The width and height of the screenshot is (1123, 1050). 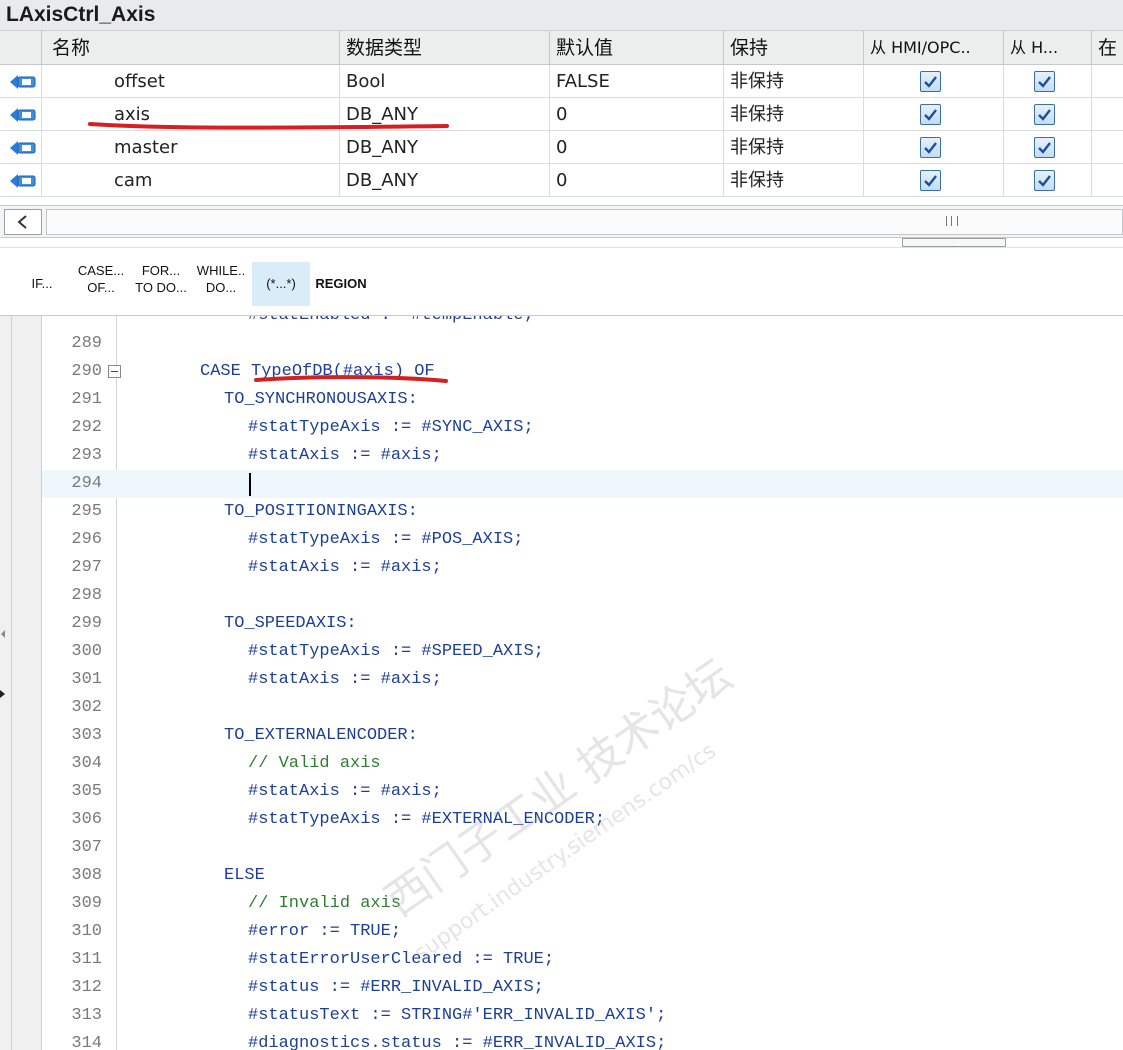 What do you see at coordinates (582, 596) in the screenshot?
I see `code-line: 298` at bounding box center [582, 596].